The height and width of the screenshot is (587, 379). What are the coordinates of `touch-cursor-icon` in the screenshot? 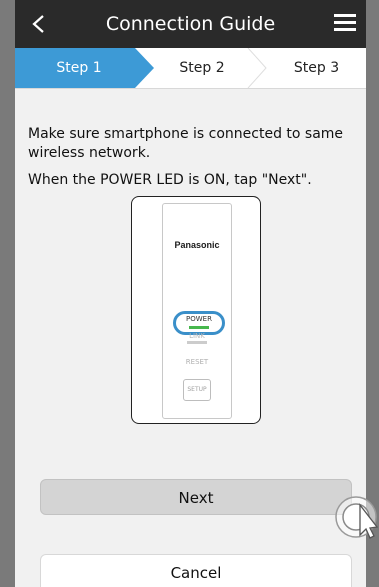 It's located at (356, 517).